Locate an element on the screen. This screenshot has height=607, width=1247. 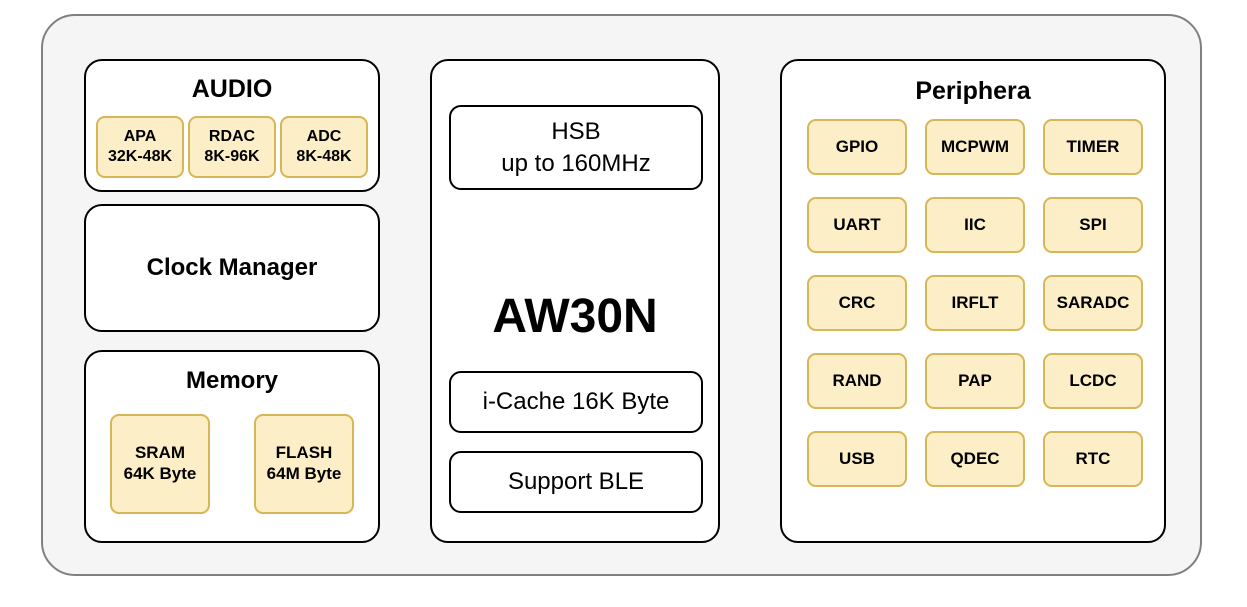
peripheral-block-timer-label: TIMER is located at coordinates (1093, 146).